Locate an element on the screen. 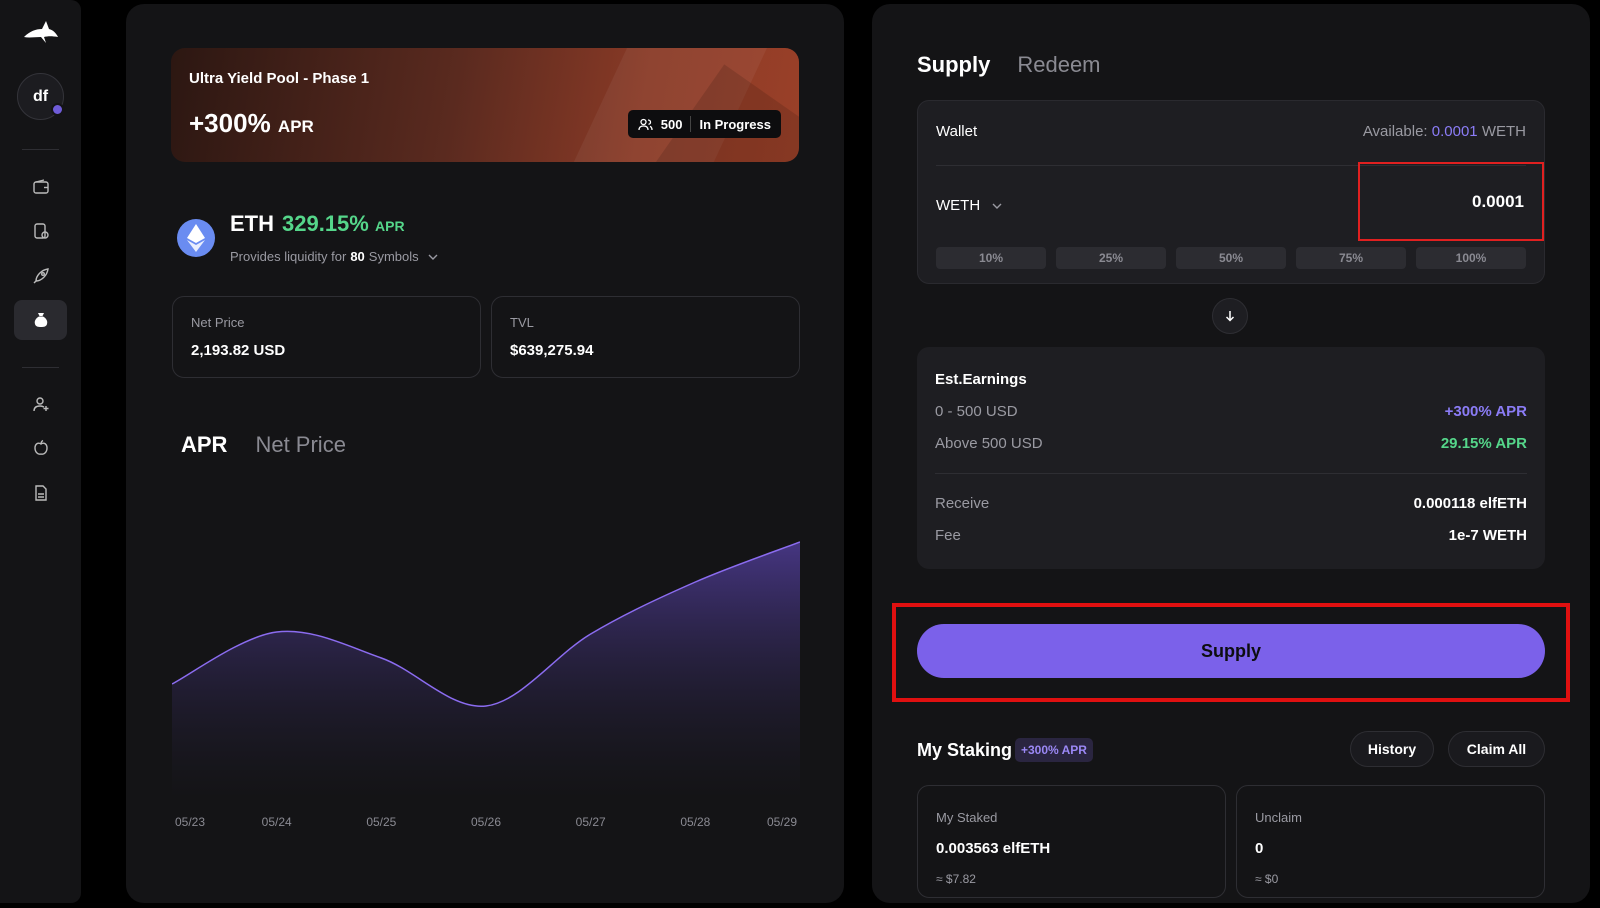  avatar-badge-icon is located at coordinates (57, 109).